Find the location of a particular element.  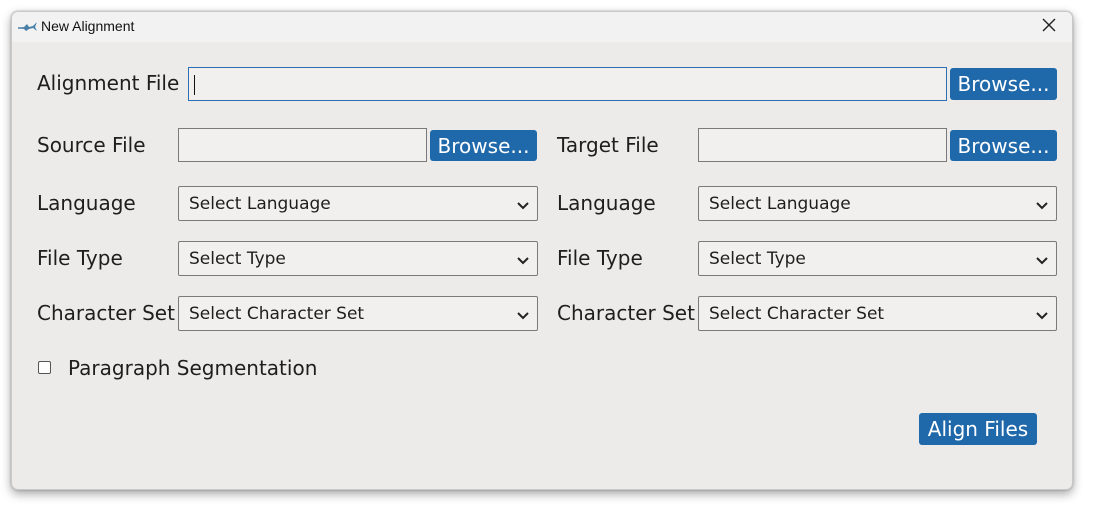

paragraph-segmentation-checkbox is located at coordinates (44, 367).